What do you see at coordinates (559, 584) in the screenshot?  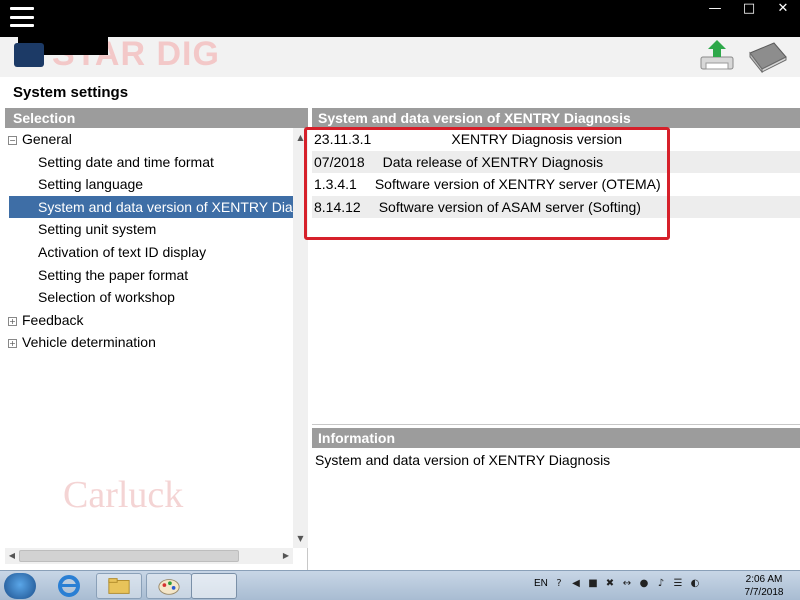 I see `help-icon: ?` at bounding box center [559, 584].